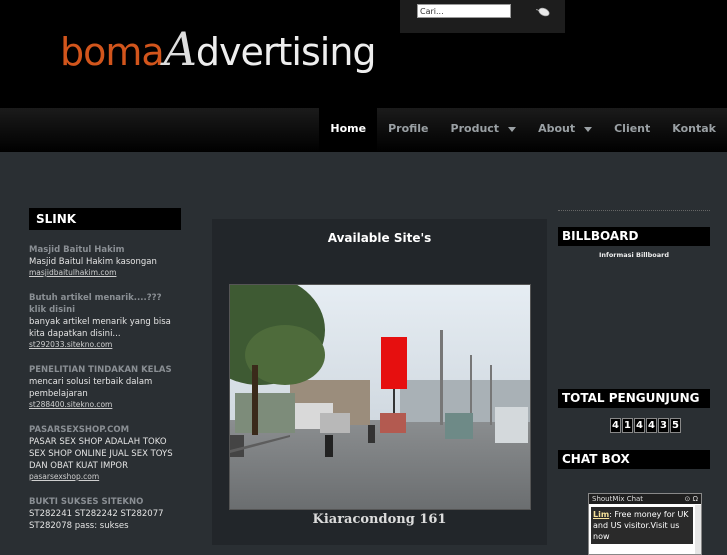 The width and height of the screenshot is (727, 555). What do you see at coordinates (105, 405) in the screenshot?
I see `slink-url: st288400.sitekno.com` at bounding box center [105, 405].